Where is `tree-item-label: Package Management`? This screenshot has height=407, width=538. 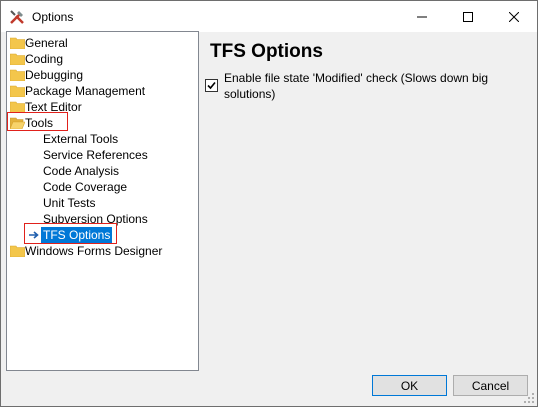
tree-item-label: Package Management is located at coordinates (85, 91).